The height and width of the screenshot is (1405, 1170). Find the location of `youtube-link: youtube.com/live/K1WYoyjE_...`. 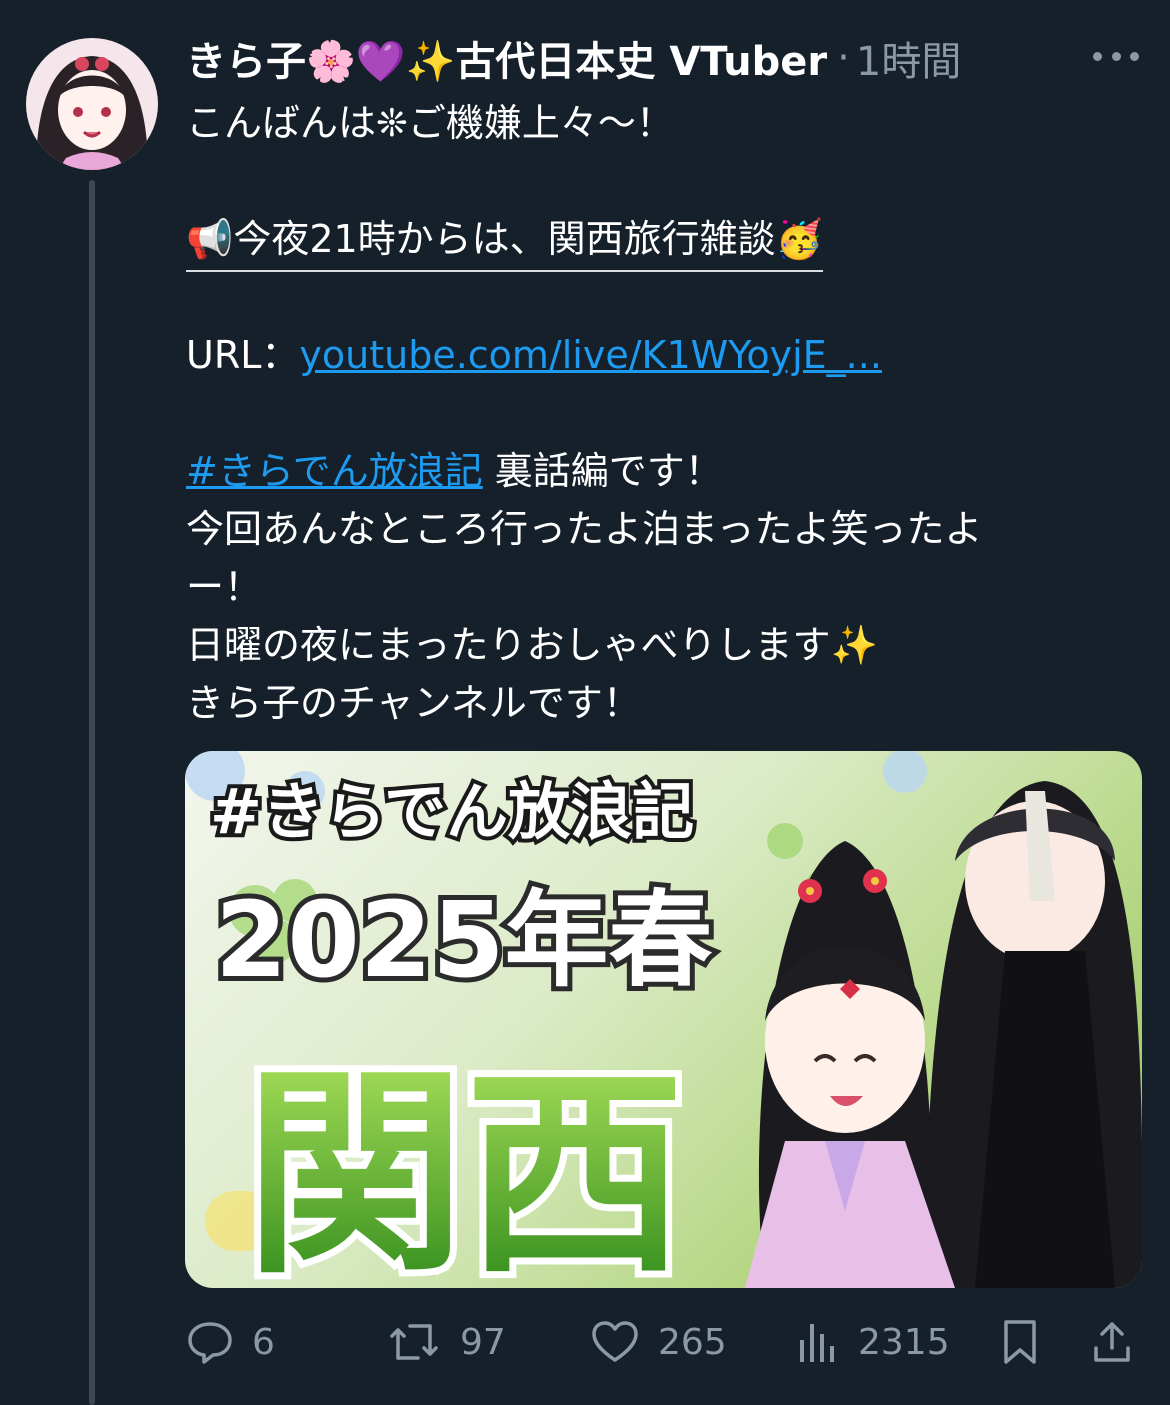

youtube-link: youtube.com/live/K1WYoyjE_... is located at coordinates (590, 355).